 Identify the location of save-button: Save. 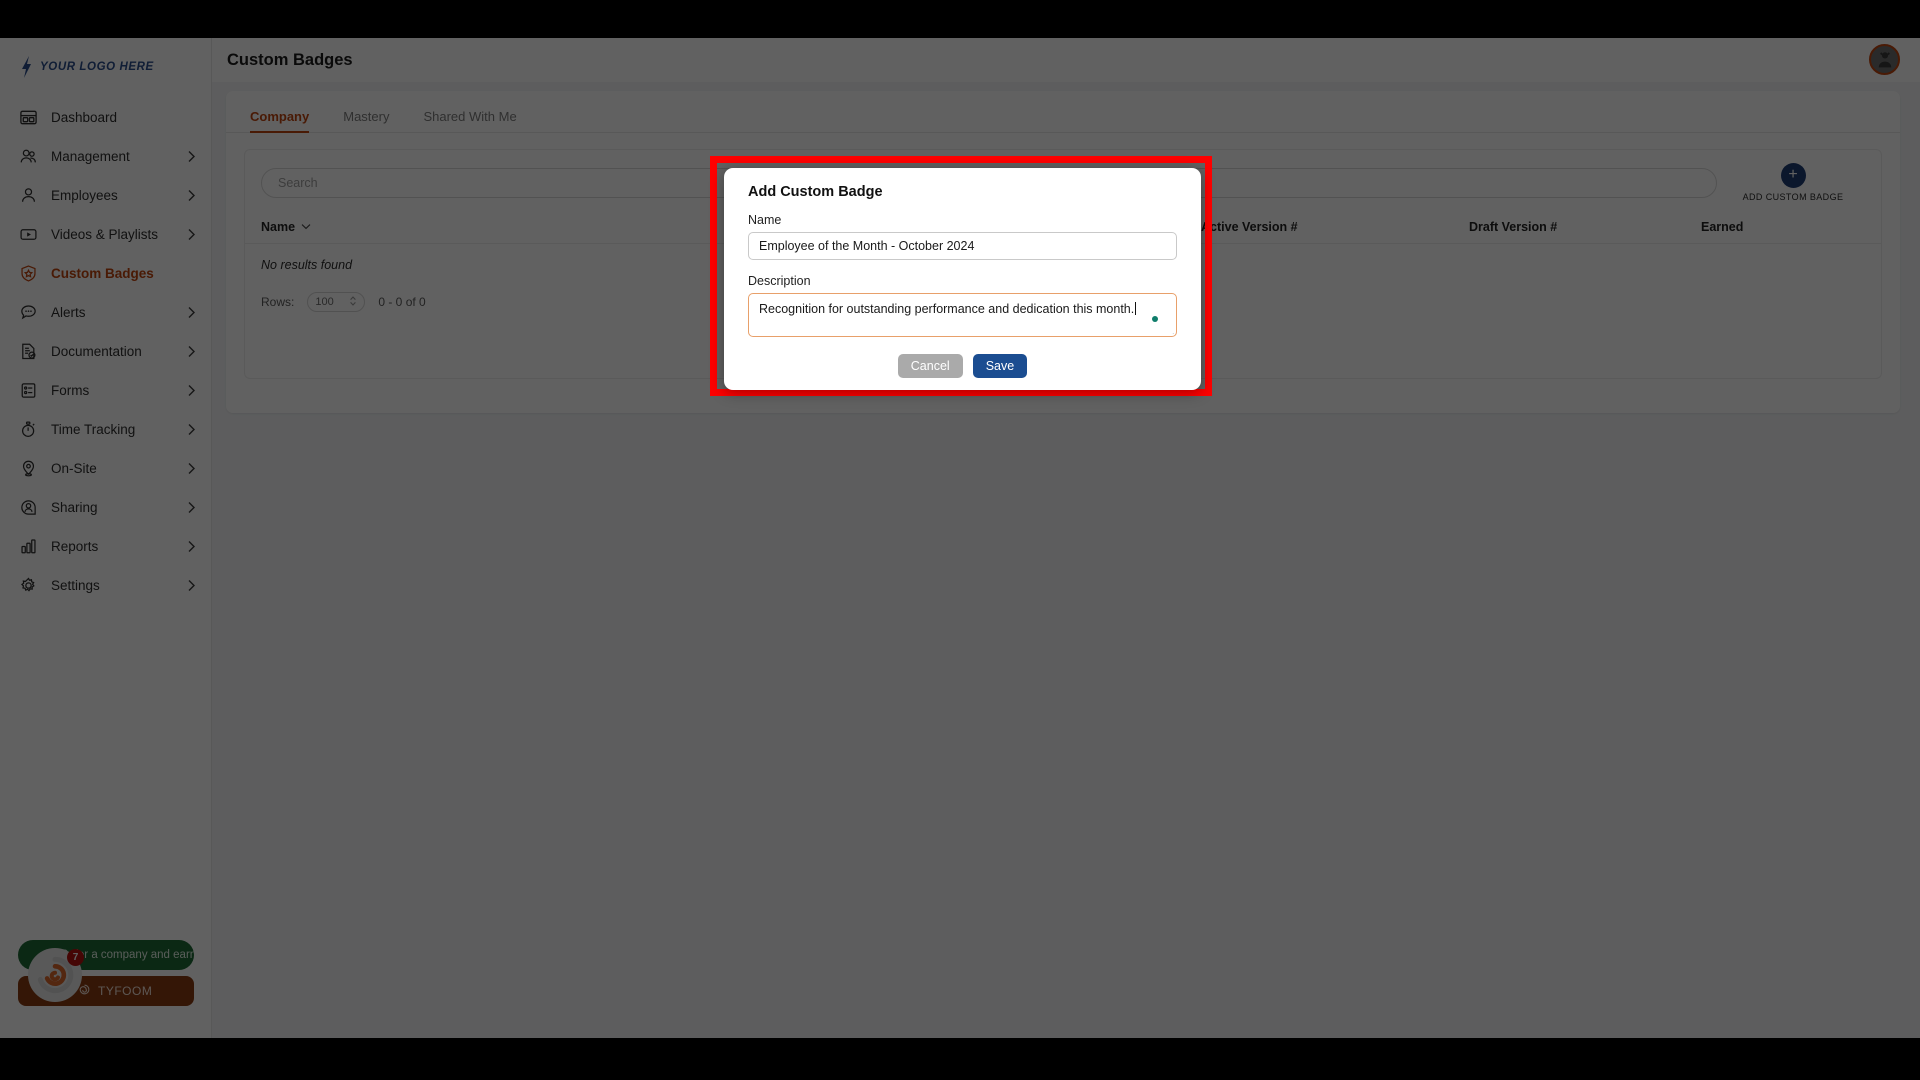
(1000, 366).